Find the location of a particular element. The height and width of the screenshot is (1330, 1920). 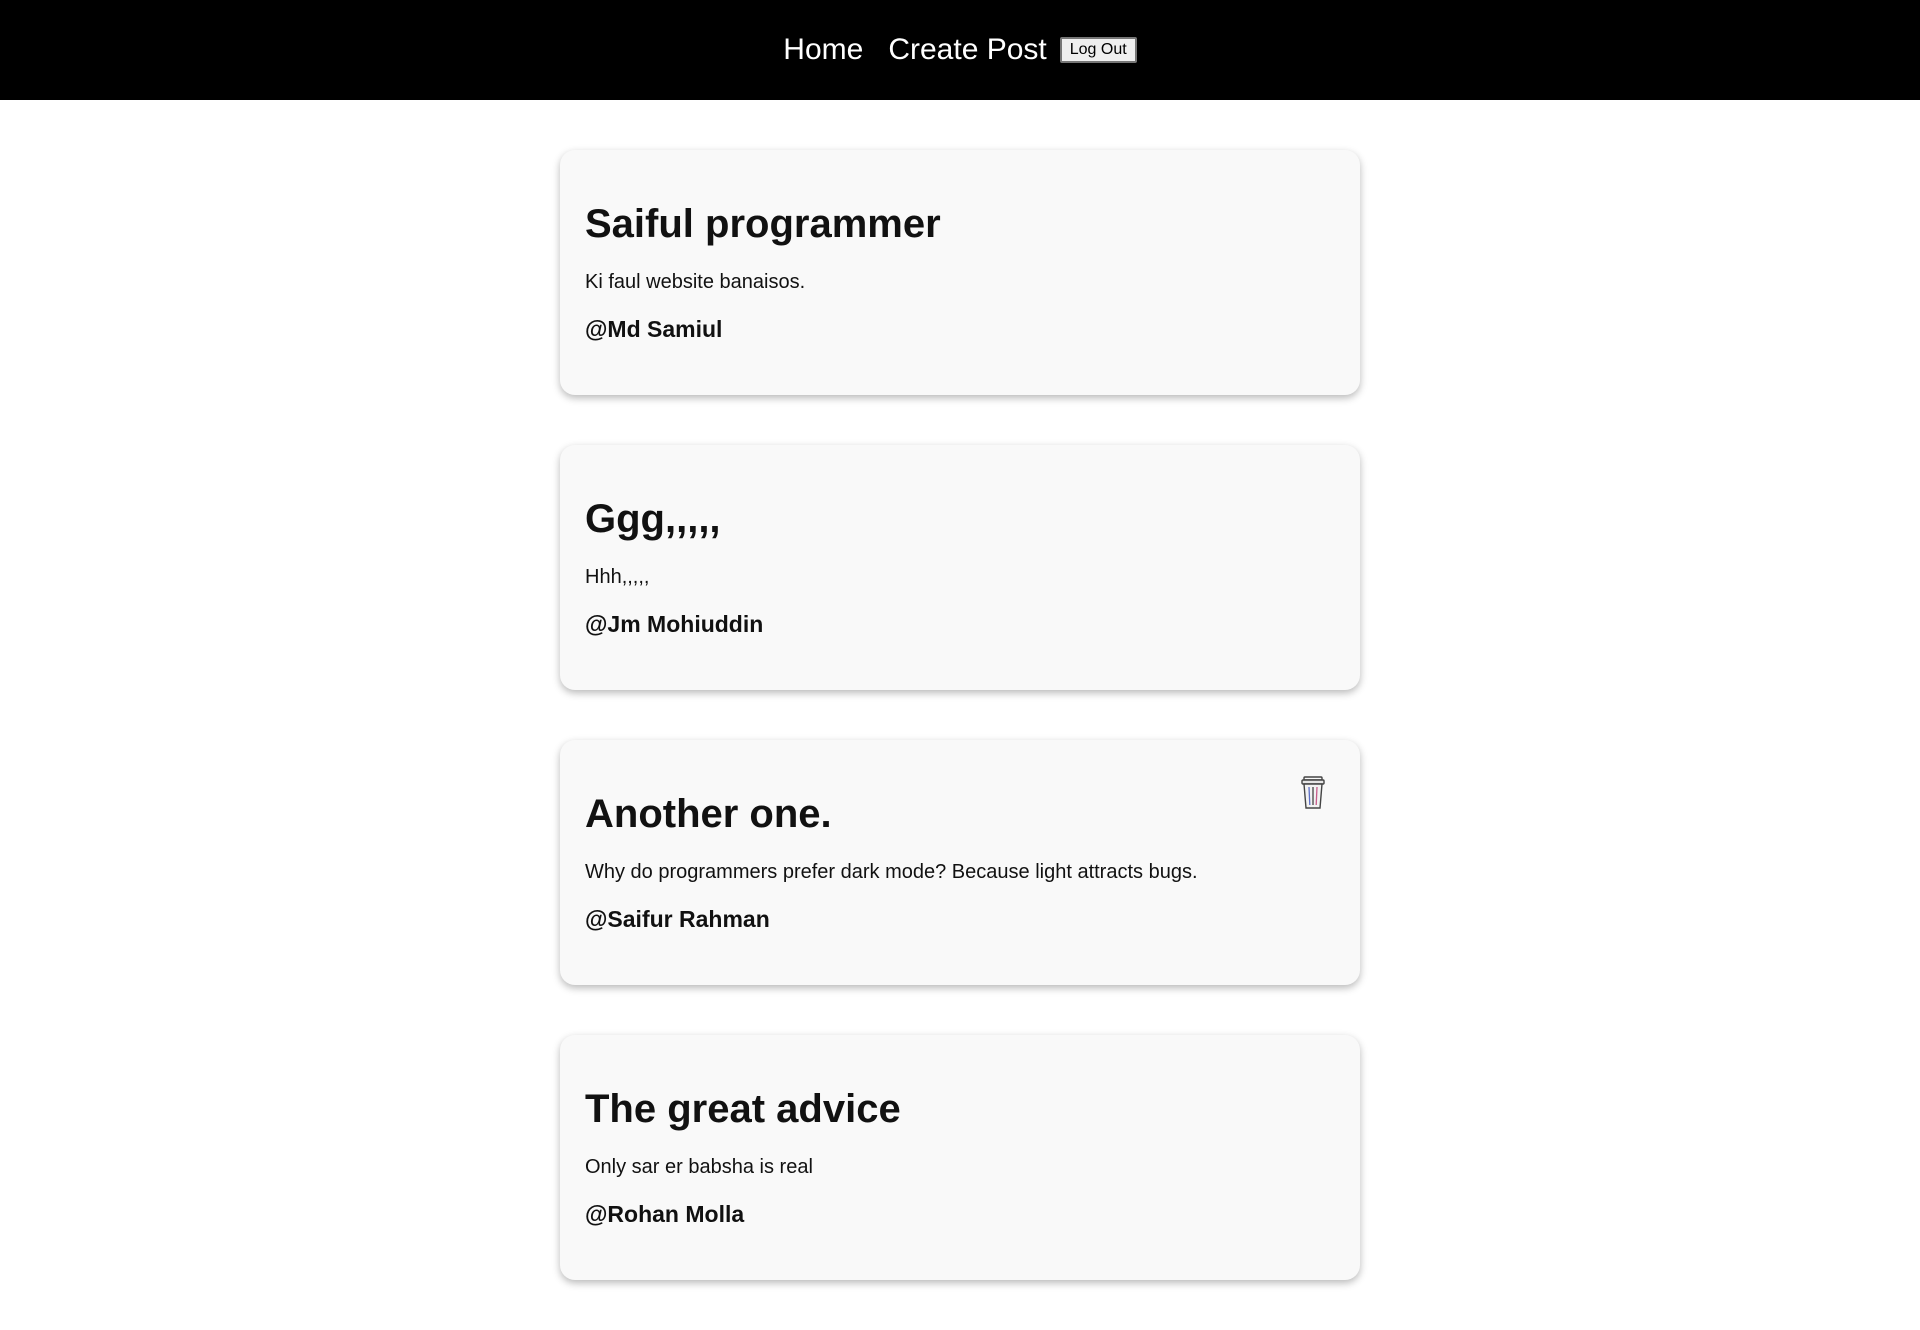

post-title: Ggg,,,,, is located at coordinates (653, 519).